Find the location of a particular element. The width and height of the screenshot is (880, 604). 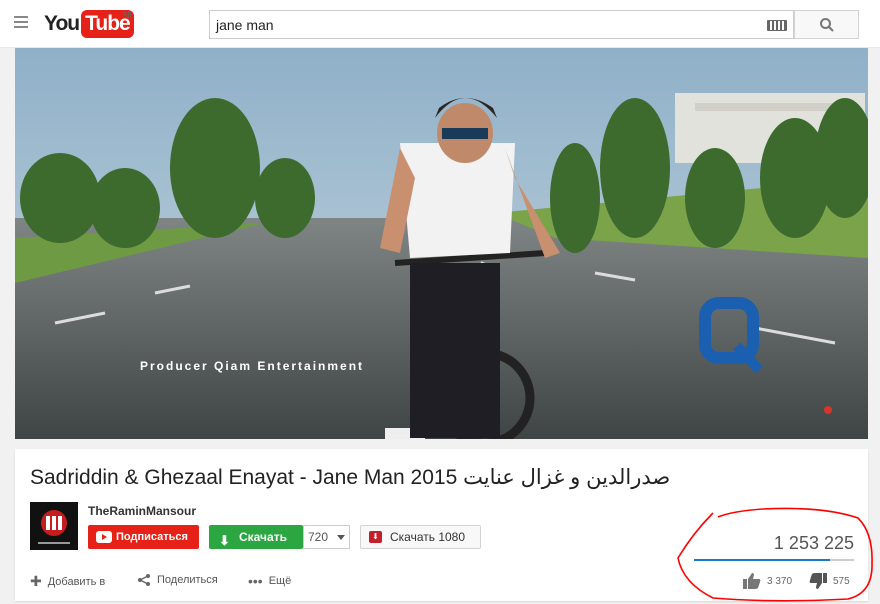

subscribe-button: Подписаться is located at coordinates (143, 537).